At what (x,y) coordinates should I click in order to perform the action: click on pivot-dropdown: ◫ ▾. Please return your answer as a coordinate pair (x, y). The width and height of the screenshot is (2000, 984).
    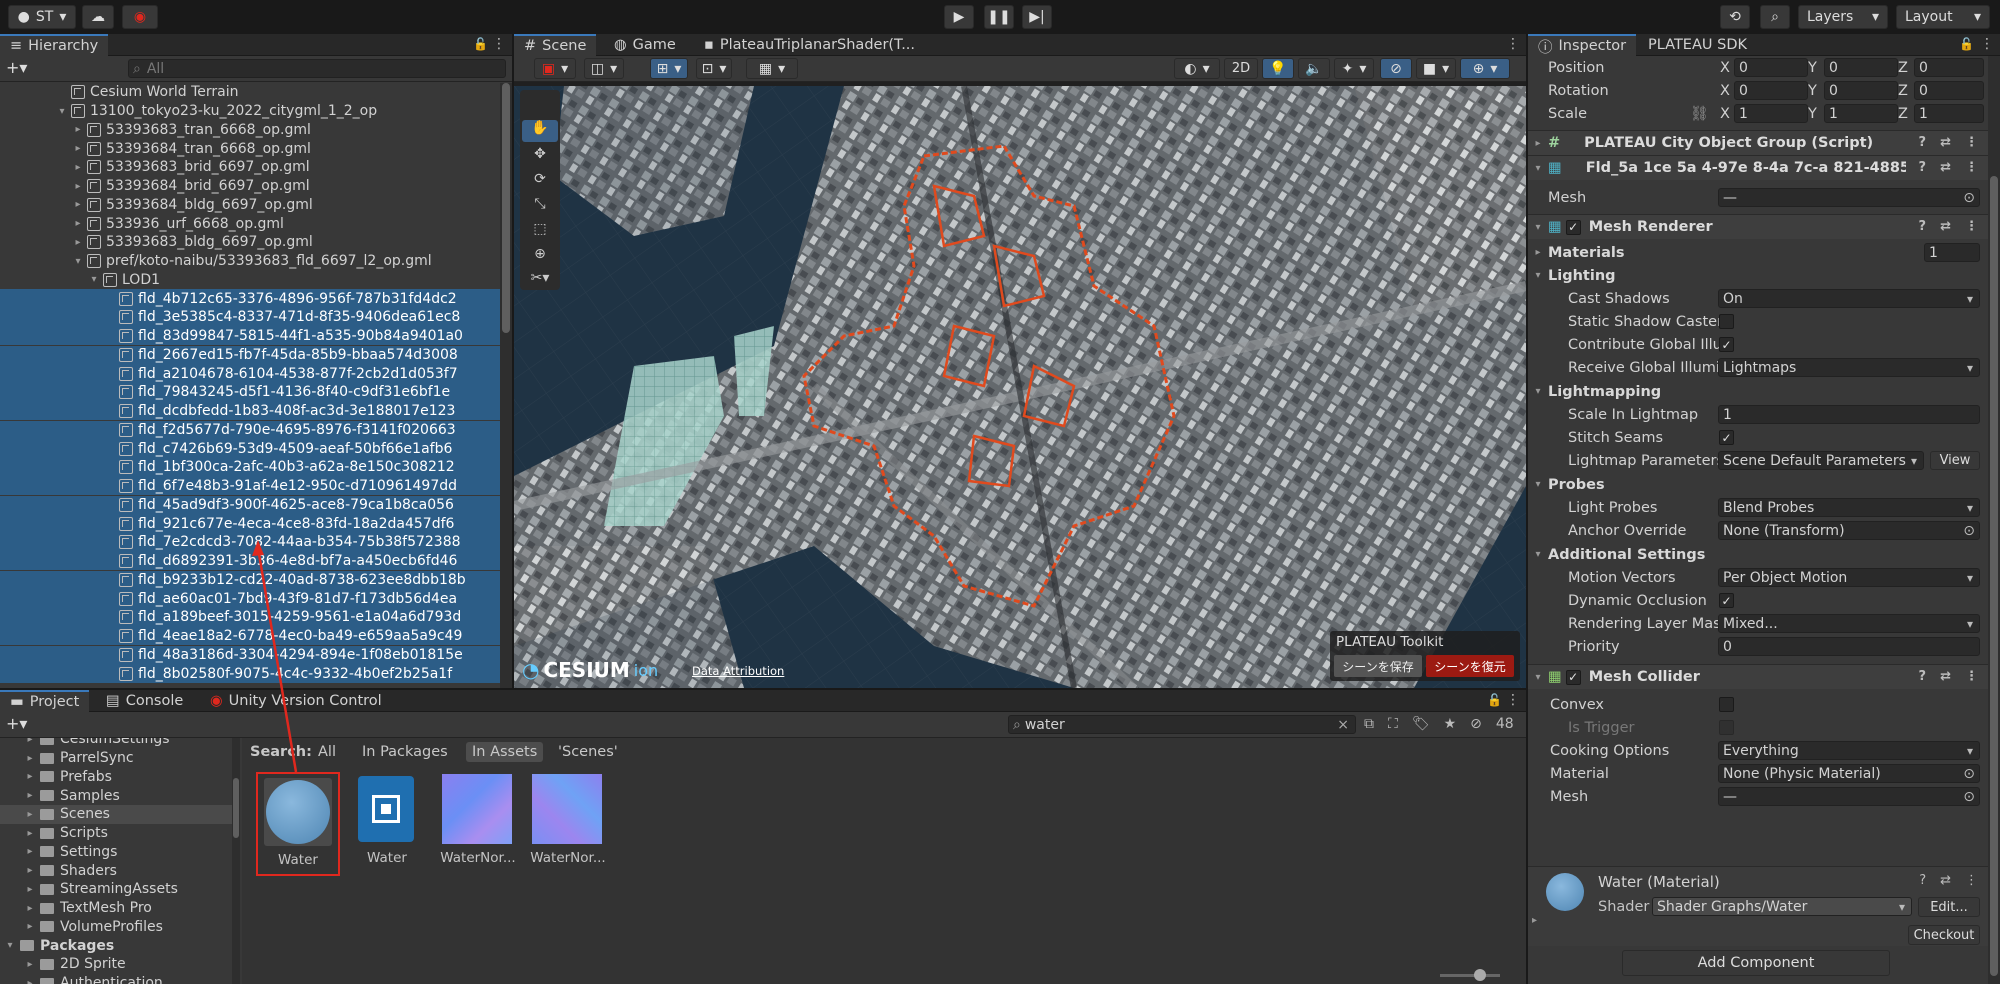
    Looking at the image, I should click on (604, 68).